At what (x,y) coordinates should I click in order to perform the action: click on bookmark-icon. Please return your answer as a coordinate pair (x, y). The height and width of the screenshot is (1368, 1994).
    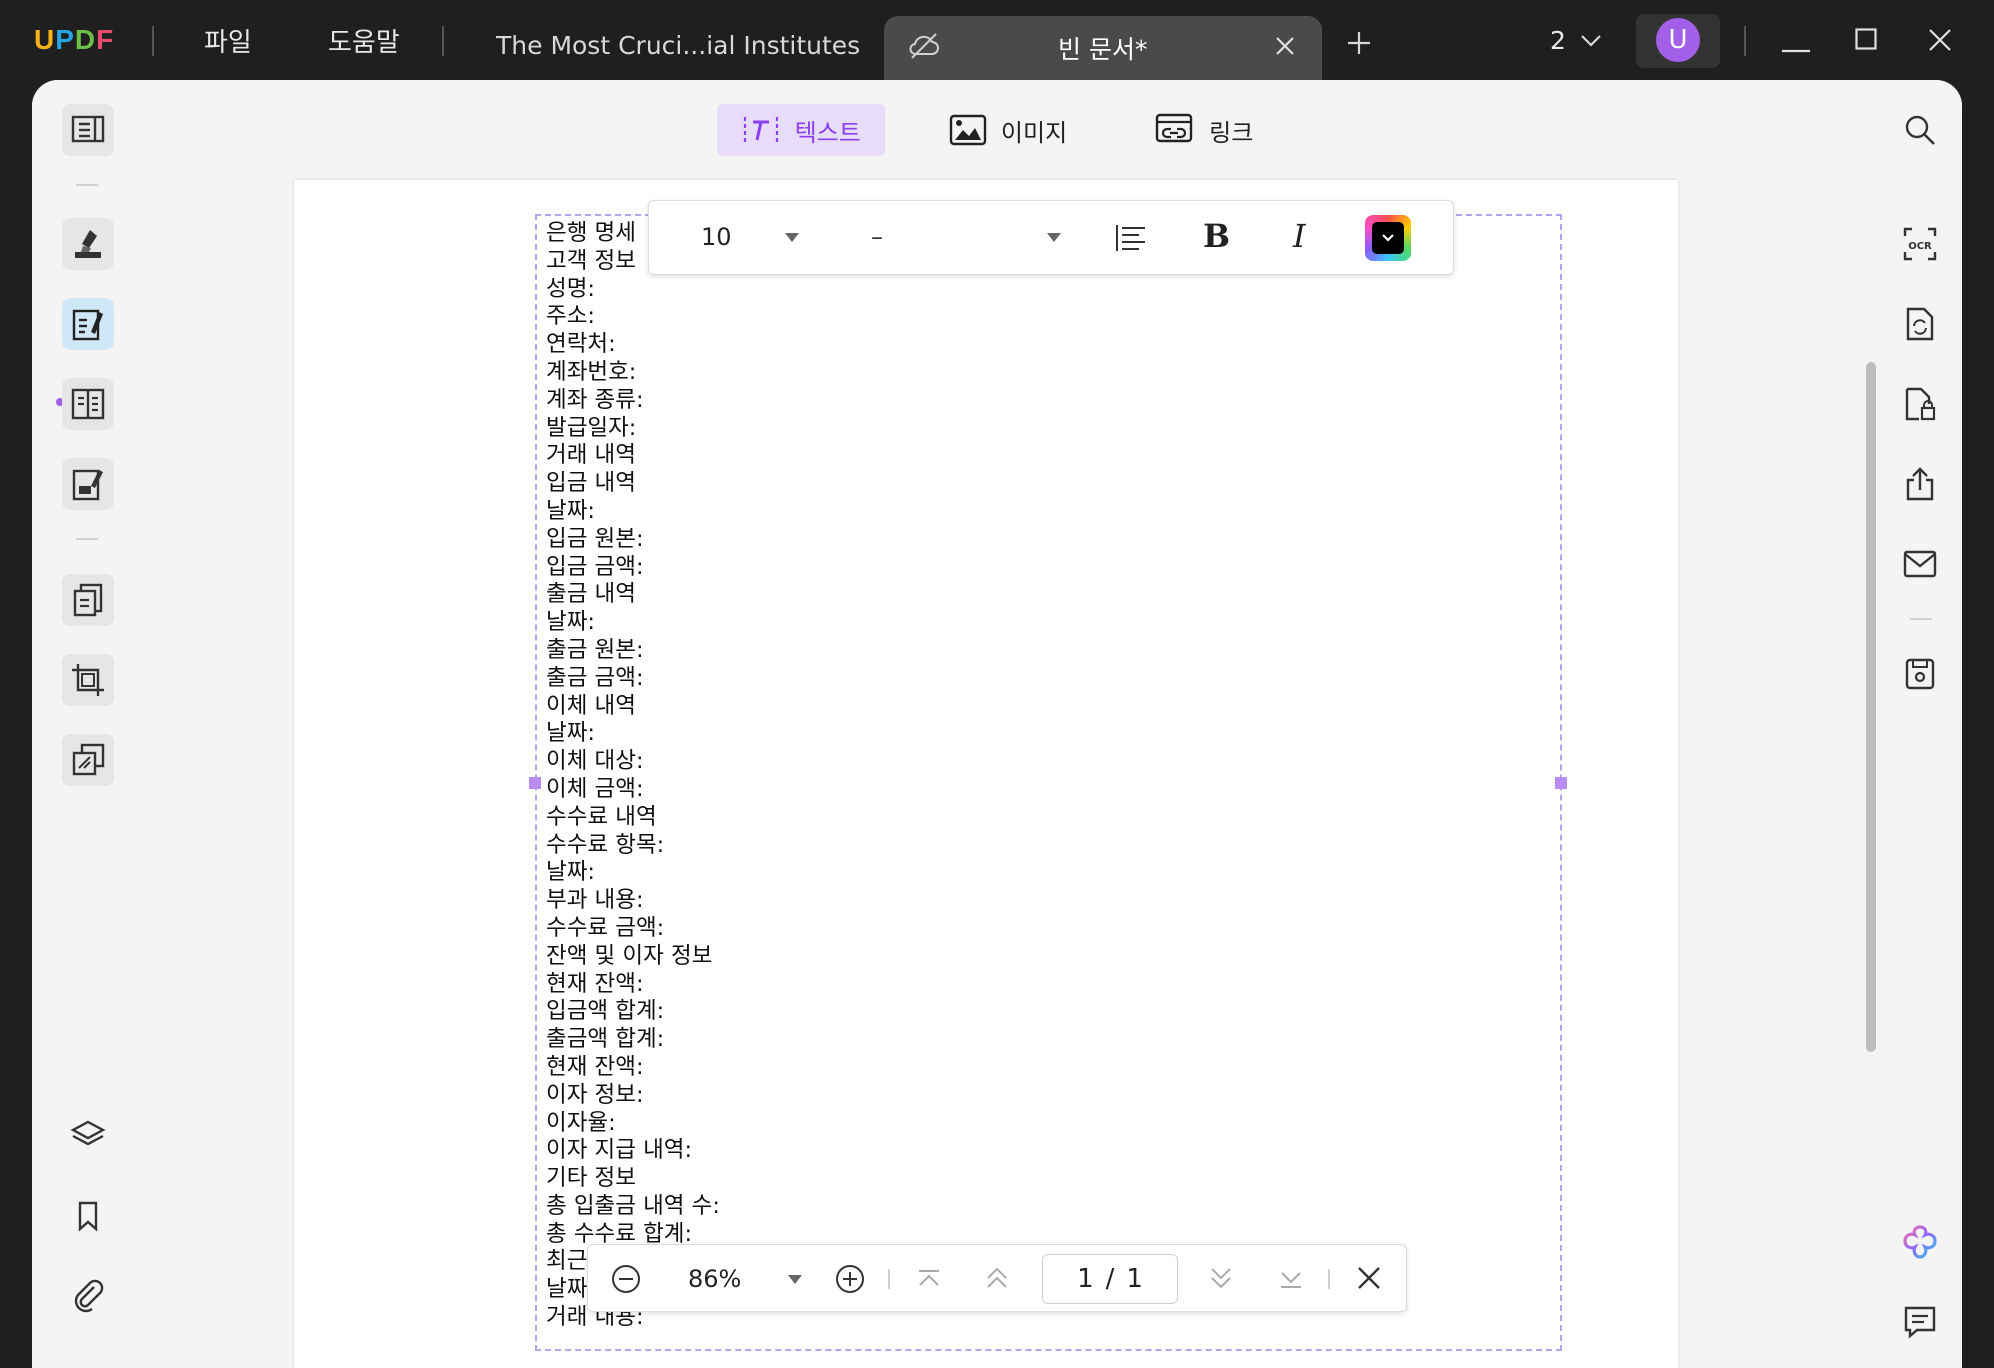
    Looking at the image, I should click on (88, 1216).